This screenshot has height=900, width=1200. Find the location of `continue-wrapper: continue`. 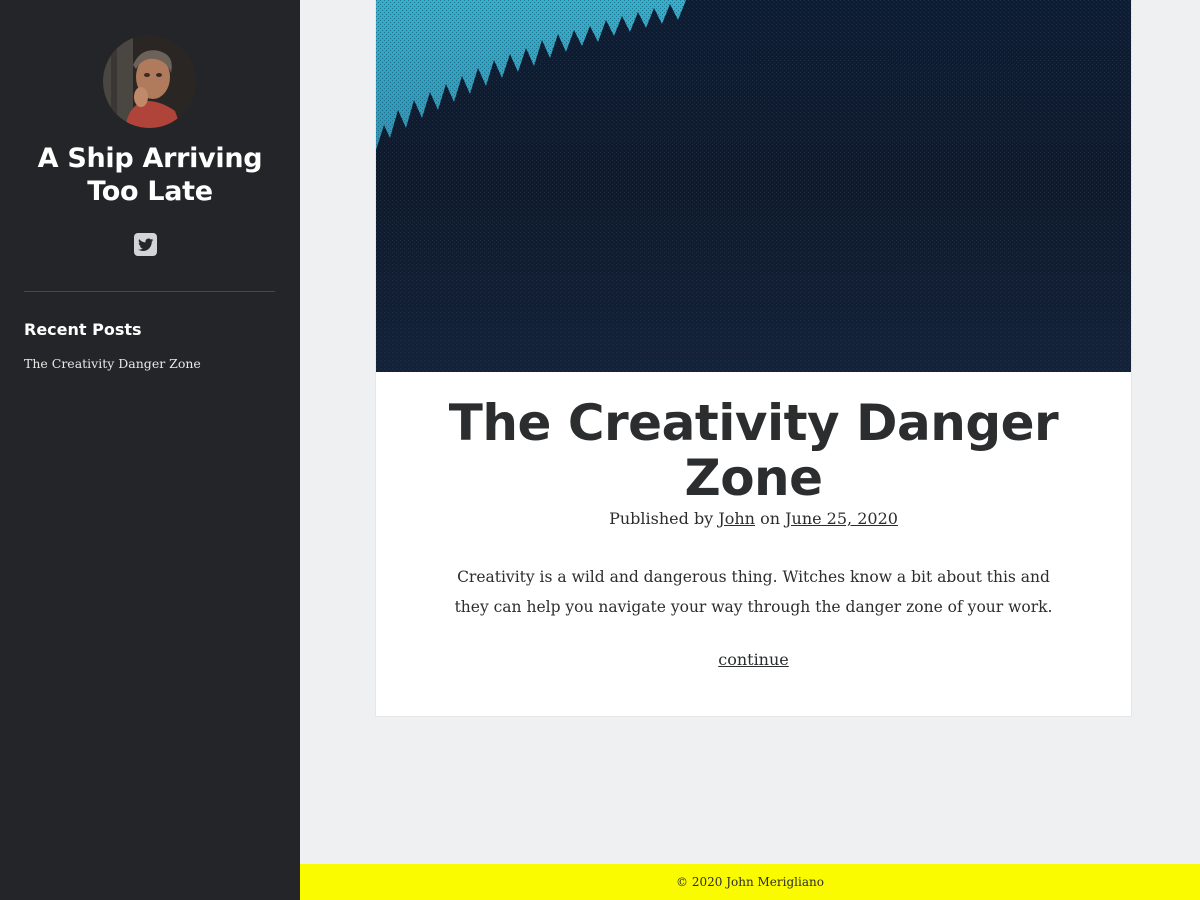

continue-wrapper: continue is located at coordinates (753, 659).